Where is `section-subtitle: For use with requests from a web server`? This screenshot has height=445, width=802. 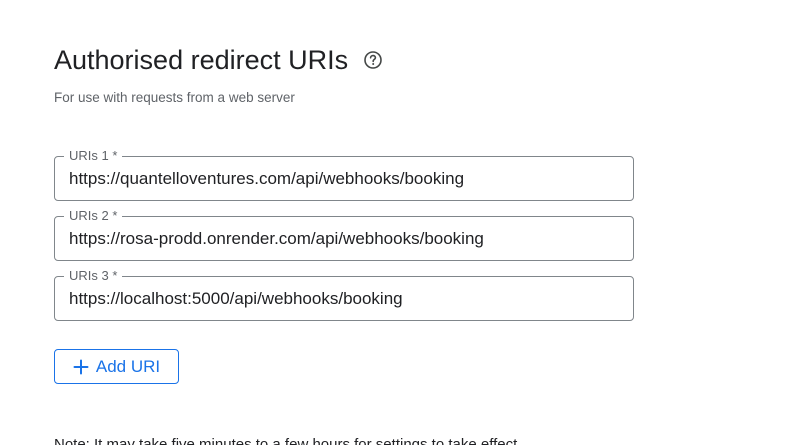 section-subtitle: For use with requests from a web server is located at coordinates (174, 97).